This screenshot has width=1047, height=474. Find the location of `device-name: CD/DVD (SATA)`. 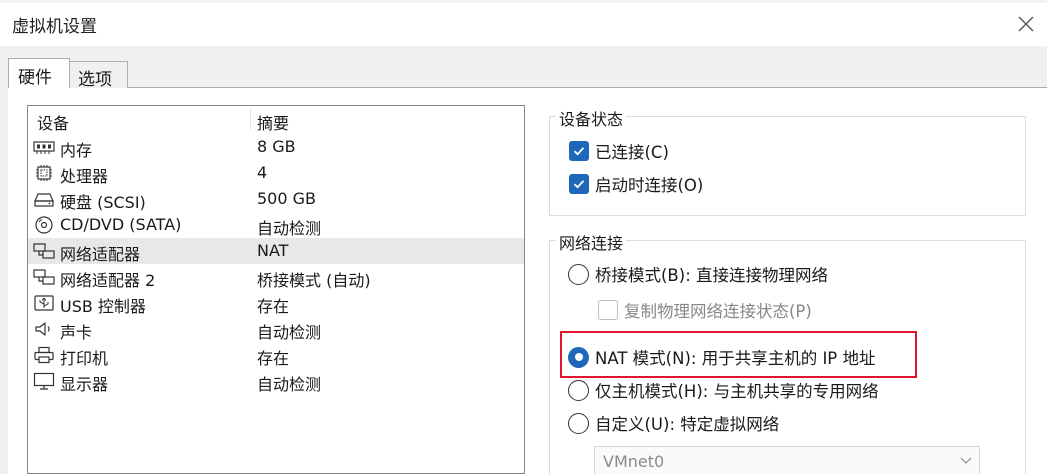

device-name: CD/DVD (SATA) is located at coordinates (121, 224).